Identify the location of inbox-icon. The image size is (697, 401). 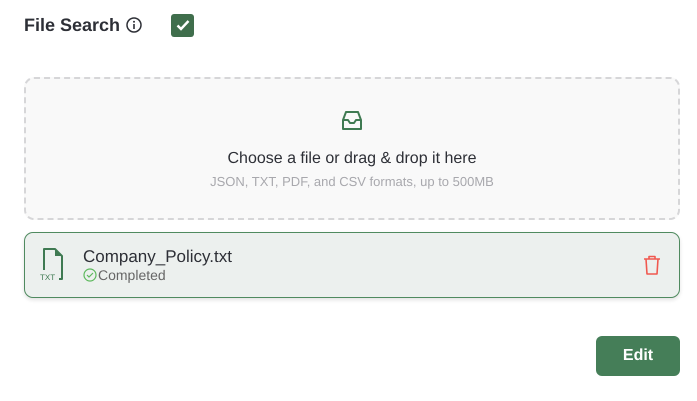
(352, 121).